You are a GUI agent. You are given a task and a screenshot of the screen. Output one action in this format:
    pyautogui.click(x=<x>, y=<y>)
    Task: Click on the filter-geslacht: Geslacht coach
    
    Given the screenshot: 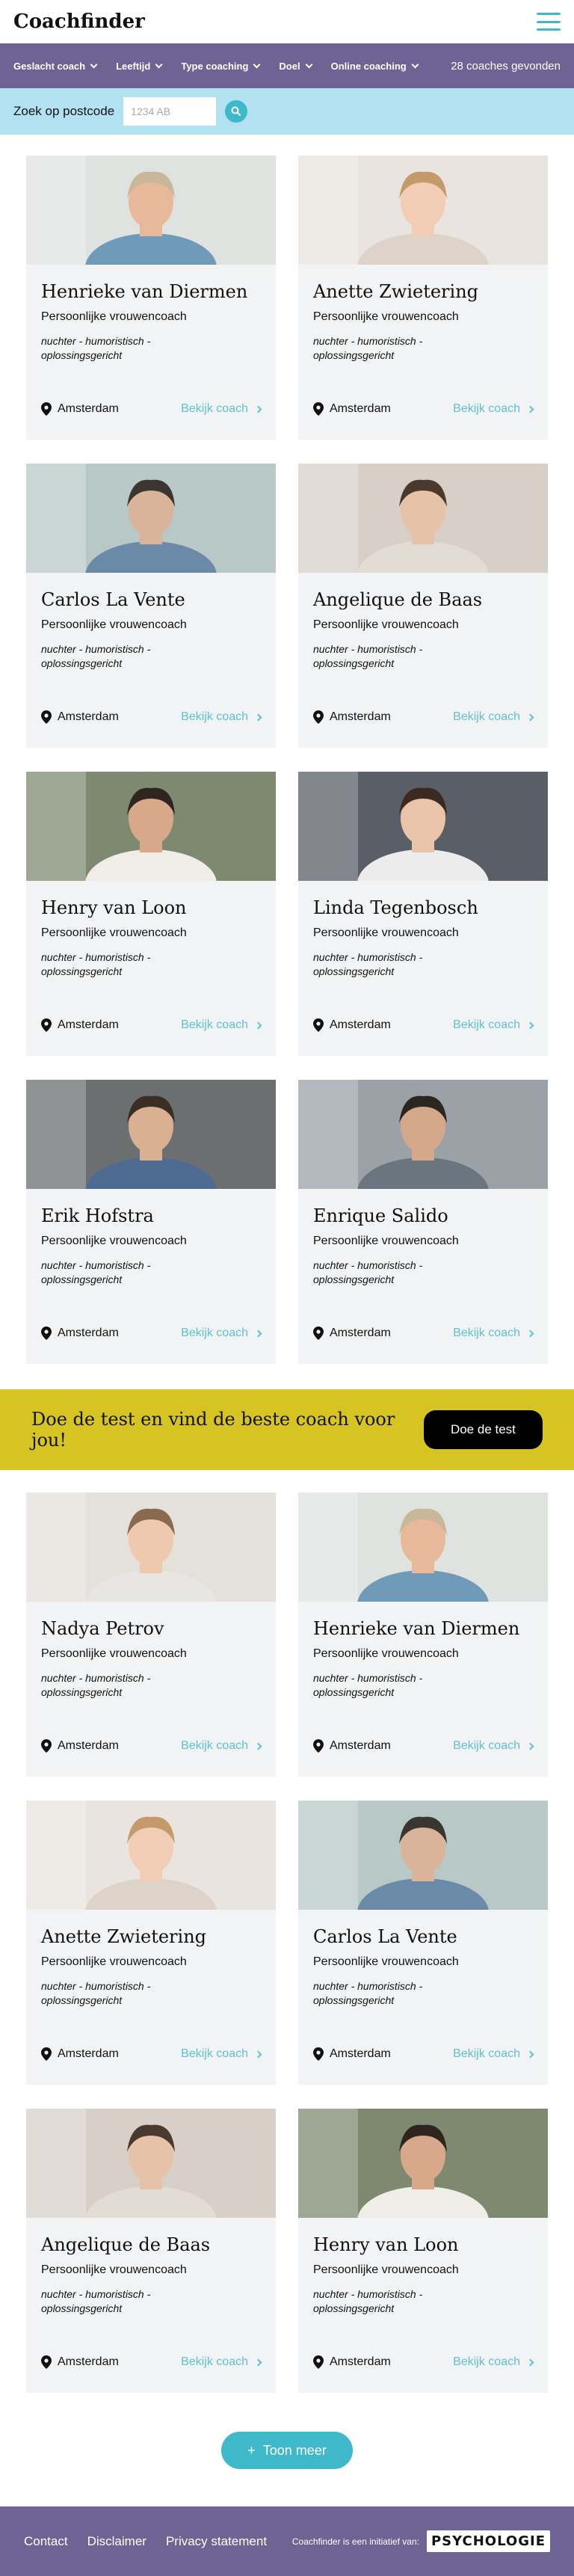 What is the action you would take?
    pyautogui.click(x=55, y=66)
    